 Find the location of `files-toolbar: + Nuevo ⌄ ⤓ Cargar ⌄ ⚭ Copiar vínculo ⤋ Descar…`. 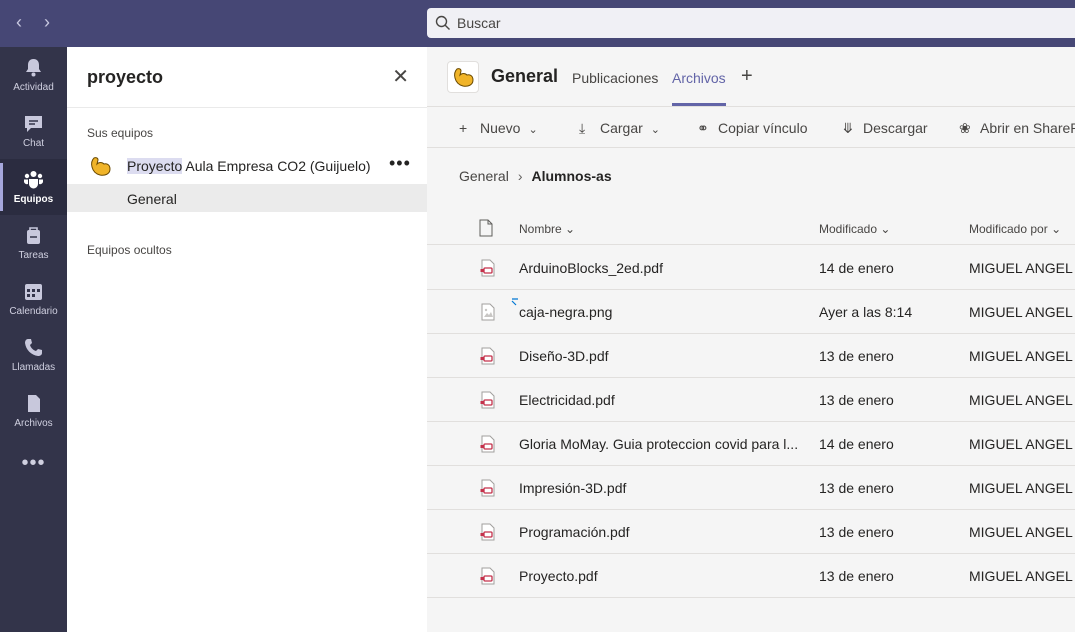

files-toolbar: + Nuevo ⌄ ⤓ Cargar ⌄ ⚭ Copiar vínculo ⤋ Descar… is located at coordinates (751, 128).